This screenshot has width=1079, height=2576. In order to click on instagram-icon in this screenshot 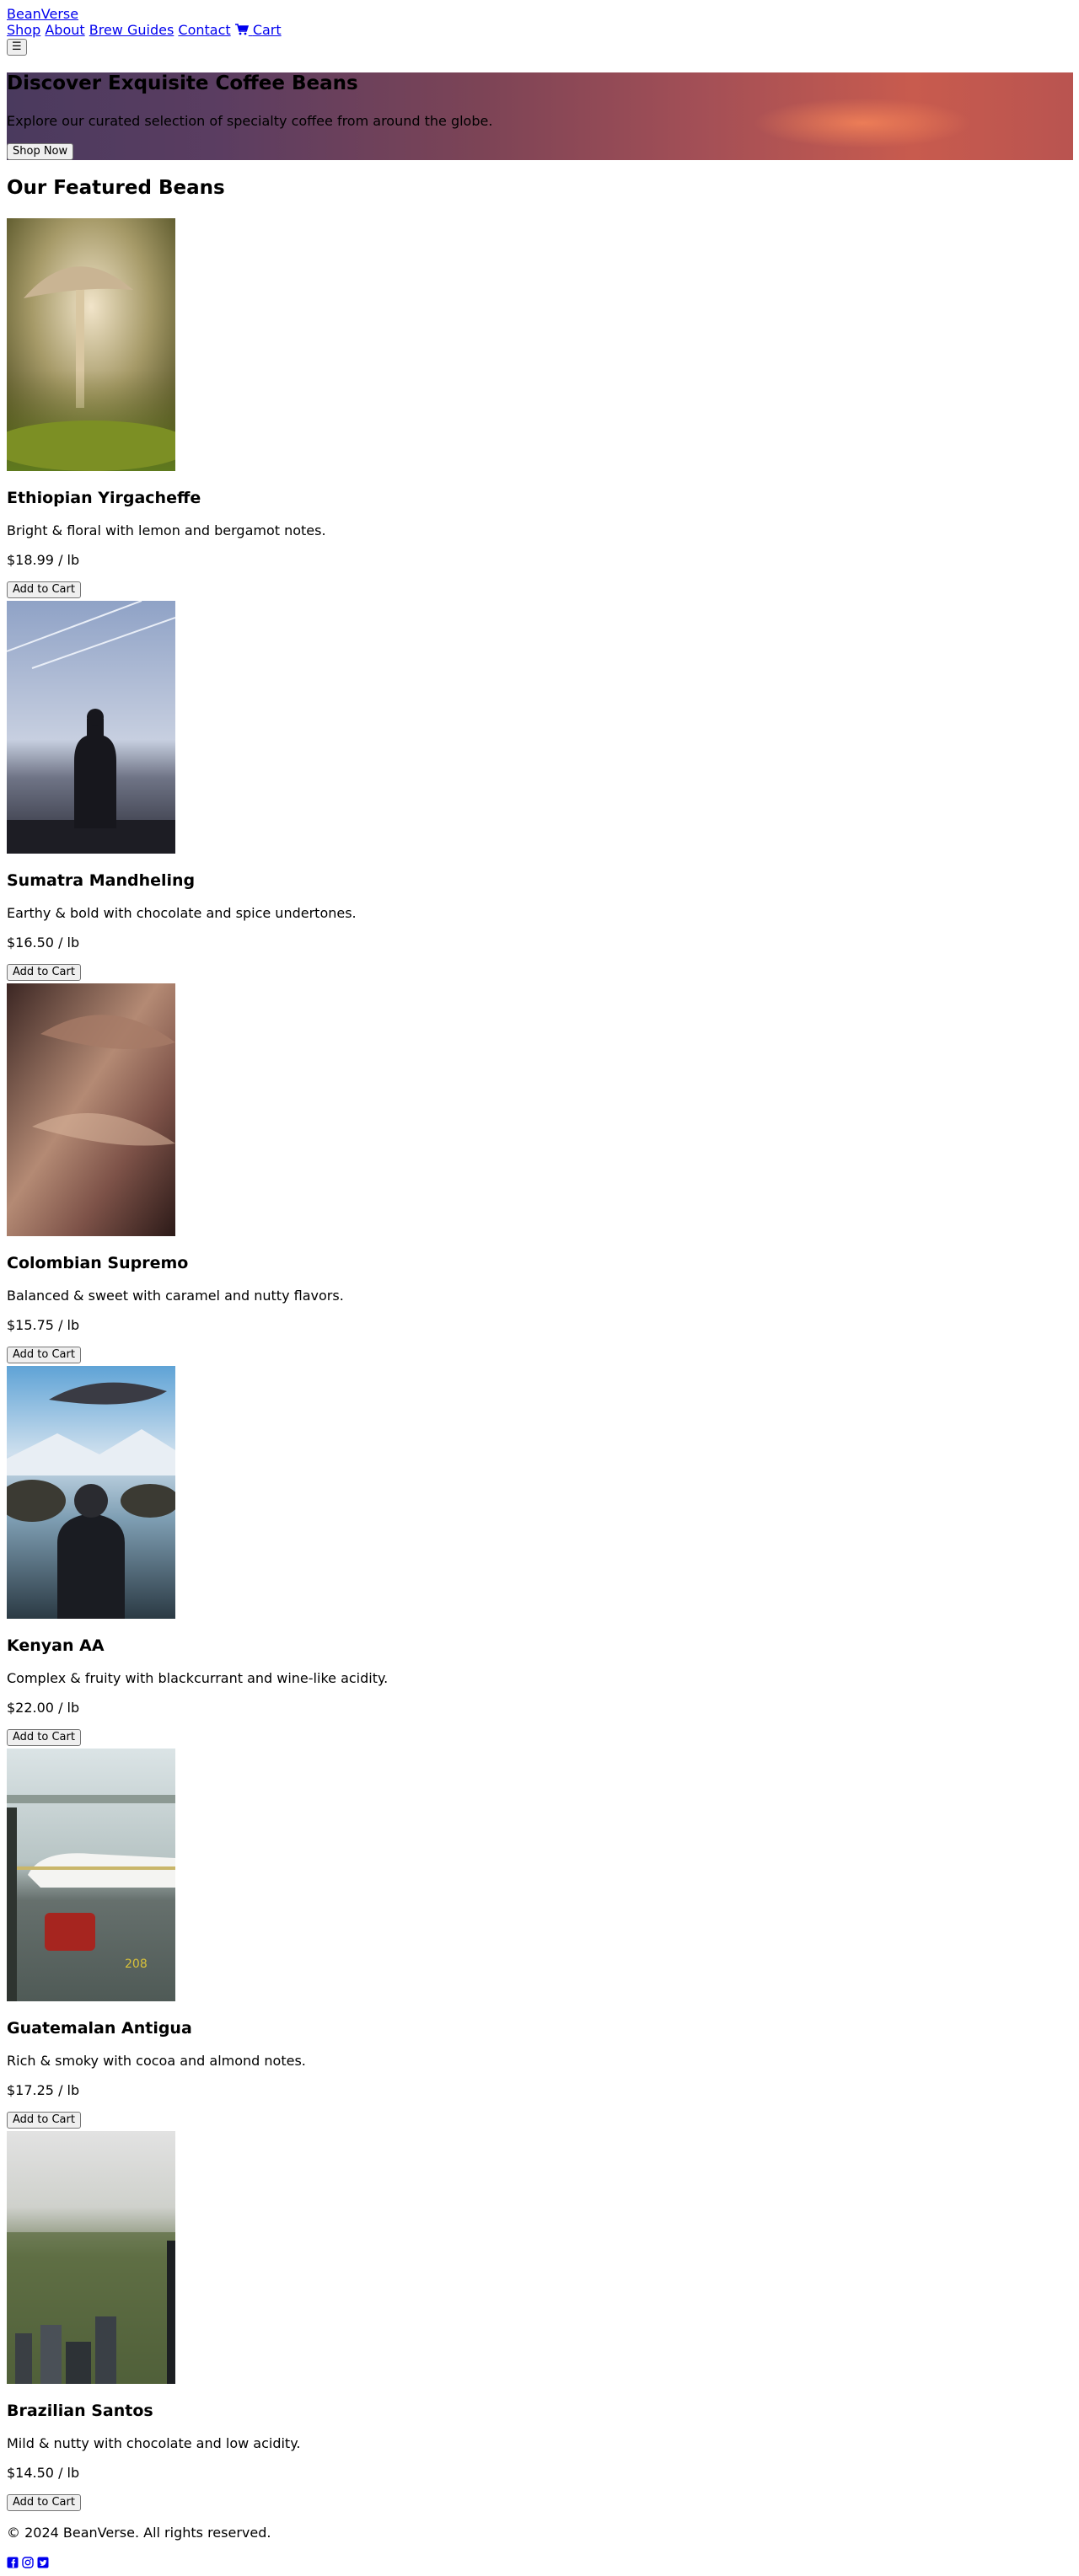, I will do `click(28, 2562)`.